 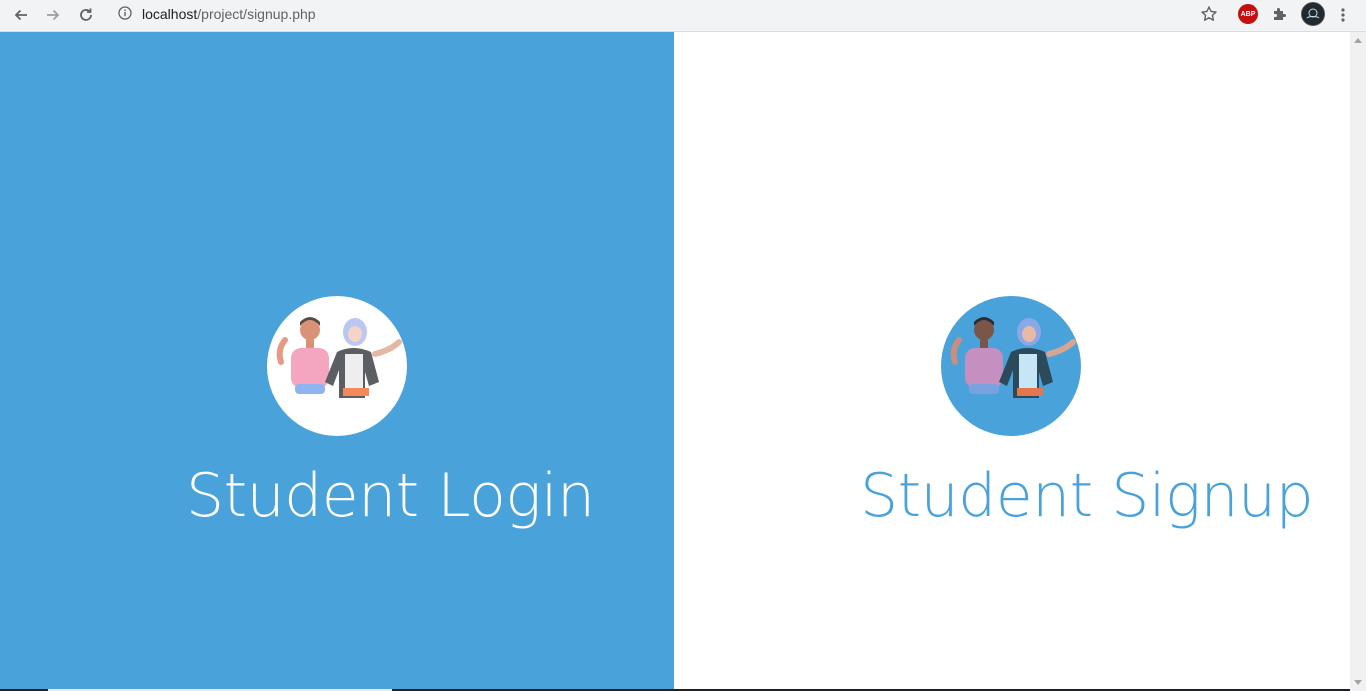 I want to click on url-host: localhost, so click(x=170, y=14).